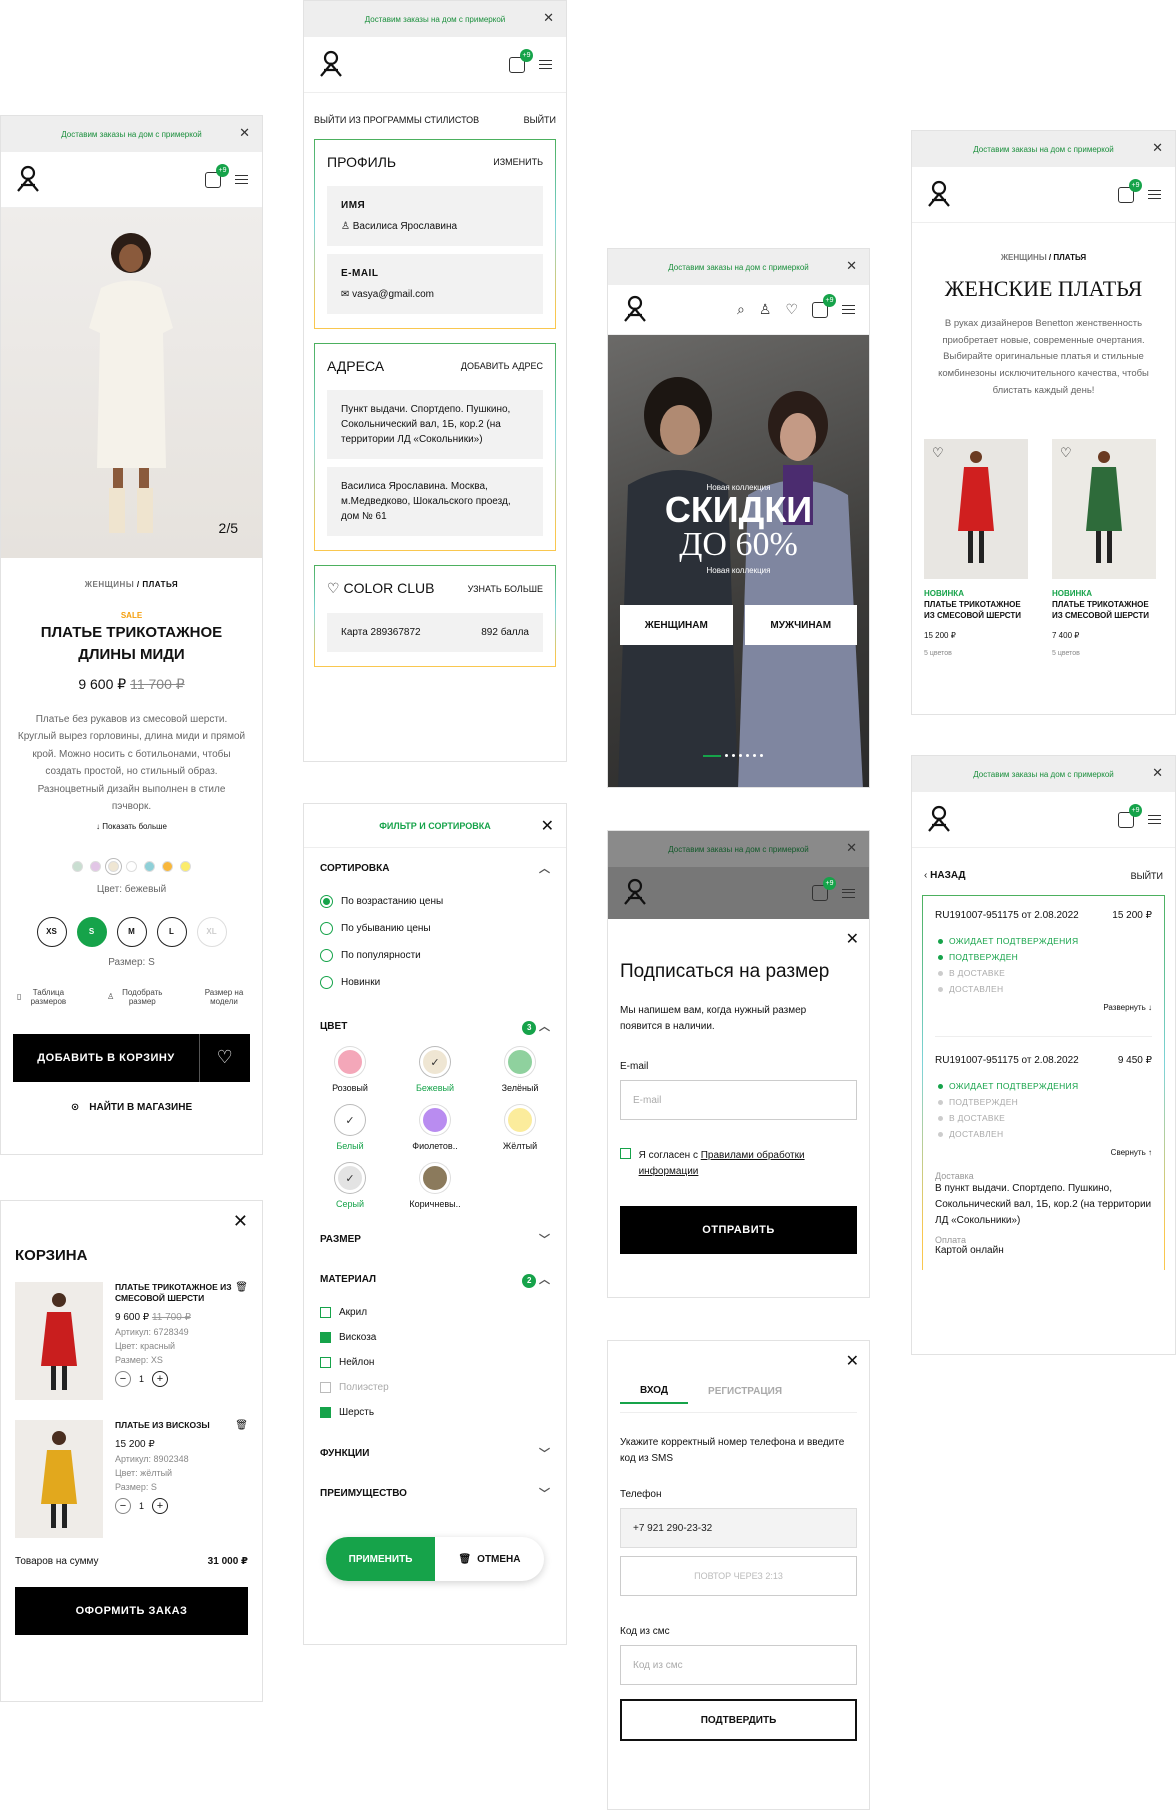 This screenshot has height=1810, width=1176. I want to click on sort-option: Новинки, so click(435, 982).